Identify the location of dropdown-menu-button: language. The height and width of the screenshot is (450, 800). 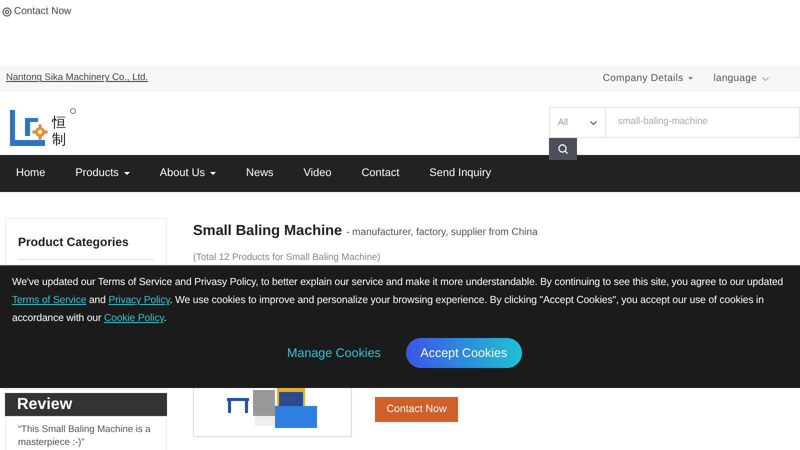
(741, 78).